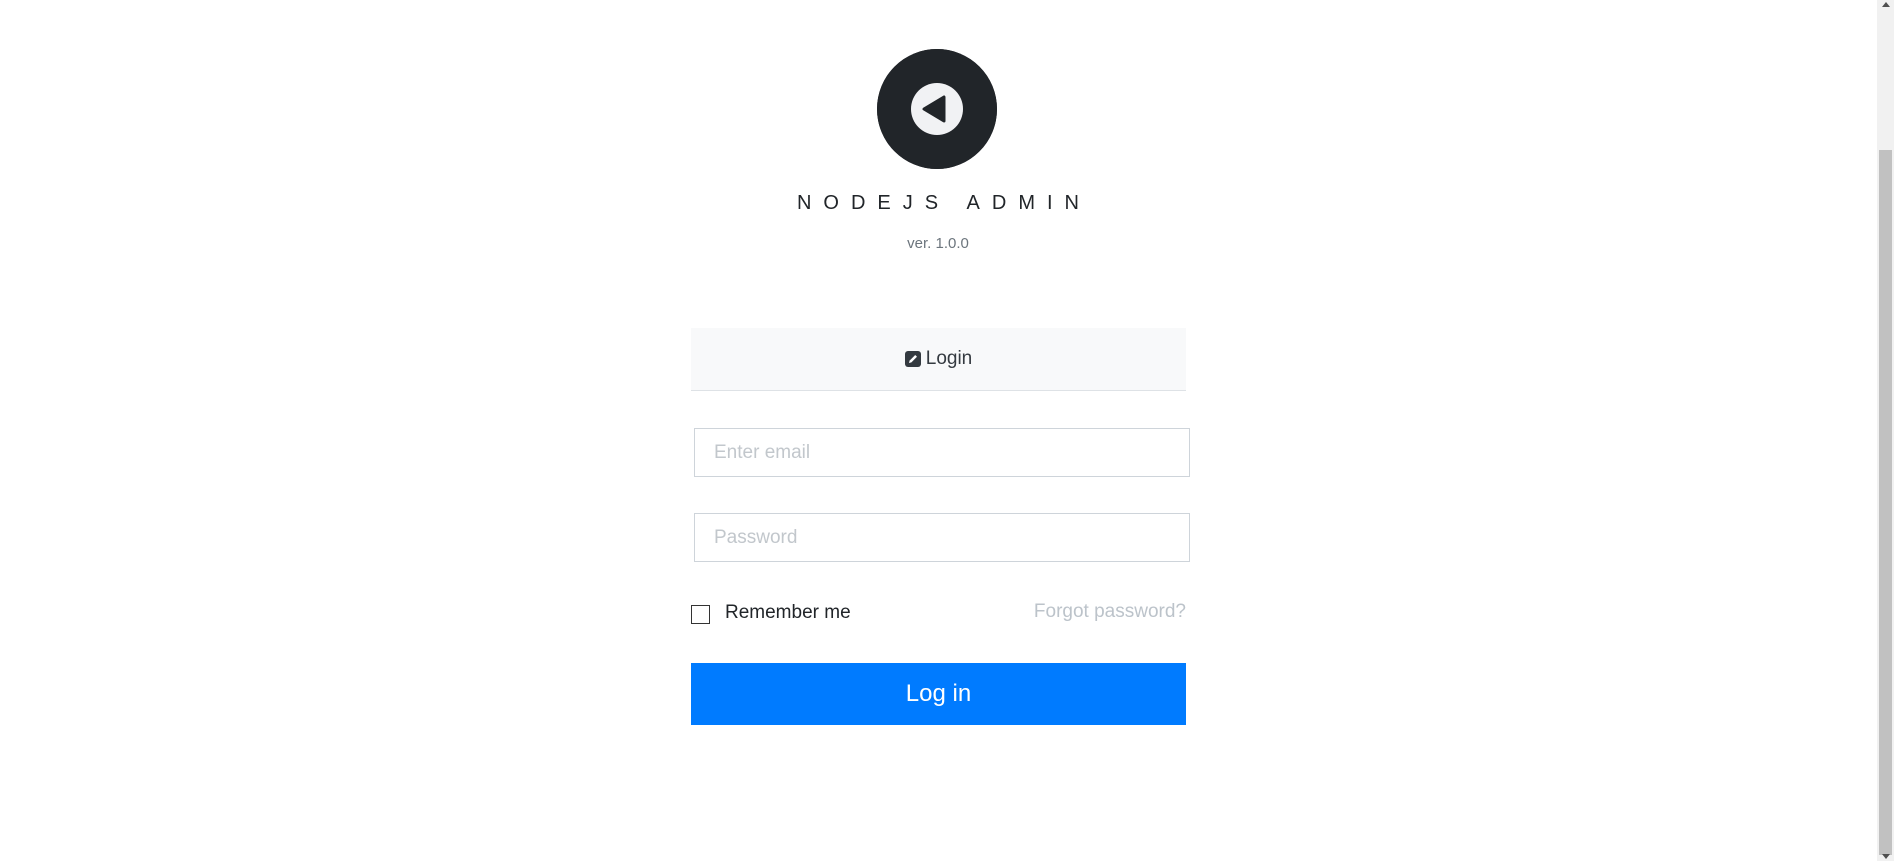  What do you see at coordinates (700, 614) in the screenshot?
I see `remember-me-checkbox` at bounding box center [700, 614].